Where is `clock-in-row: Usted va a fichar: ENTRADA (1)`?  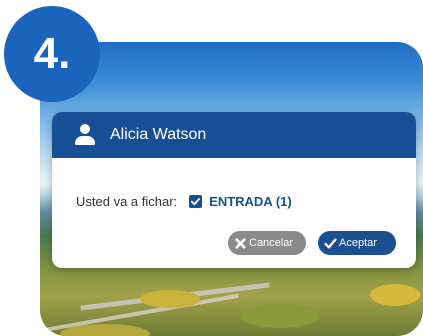
clock-in-row: Usted va a fichar: ENTRADA (1) is located at coordinates (184, 201).